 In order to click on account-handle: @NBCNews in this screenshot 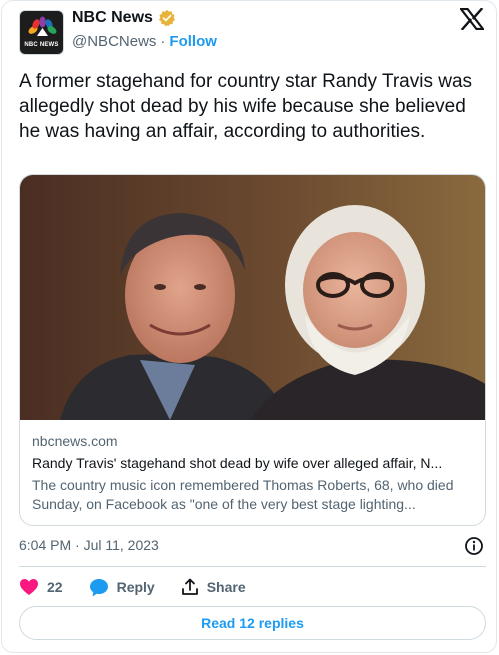, I will do `click(114, 41)`.